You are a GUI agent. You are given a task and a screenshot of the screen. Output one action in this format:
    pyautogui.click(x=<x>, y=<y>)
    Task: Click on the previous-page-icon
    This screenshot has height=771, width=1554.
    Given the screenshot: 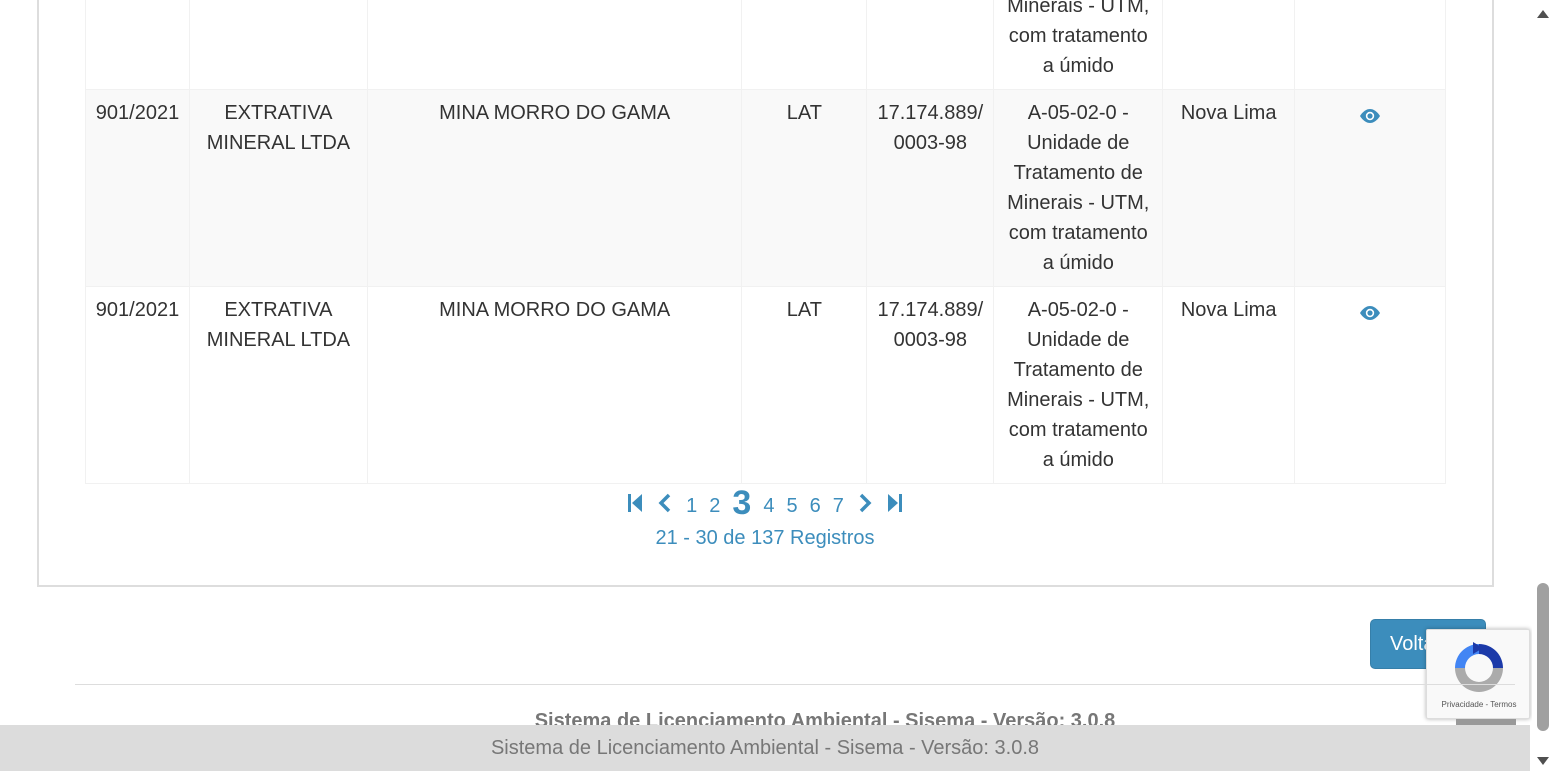 What is the action you would take?
    pyautogui.click(x=665, y=503)
    